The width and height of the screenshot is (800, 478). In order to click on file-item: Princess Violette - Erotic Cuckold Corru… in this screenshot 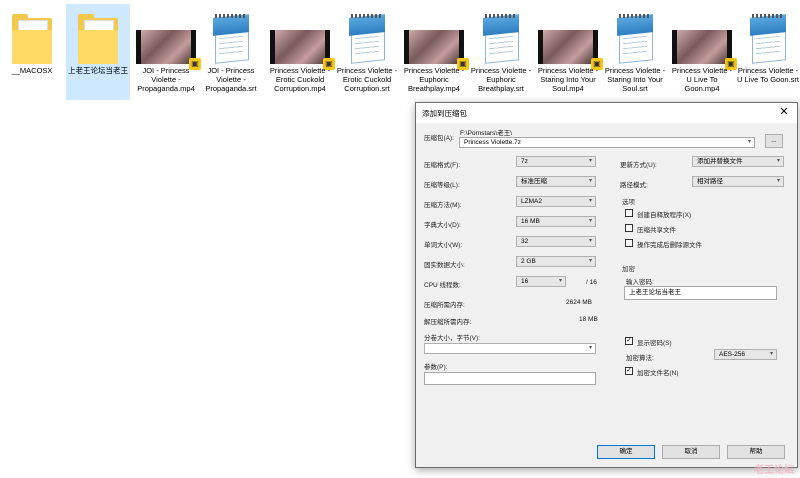, I will do `click(367, 52)`.